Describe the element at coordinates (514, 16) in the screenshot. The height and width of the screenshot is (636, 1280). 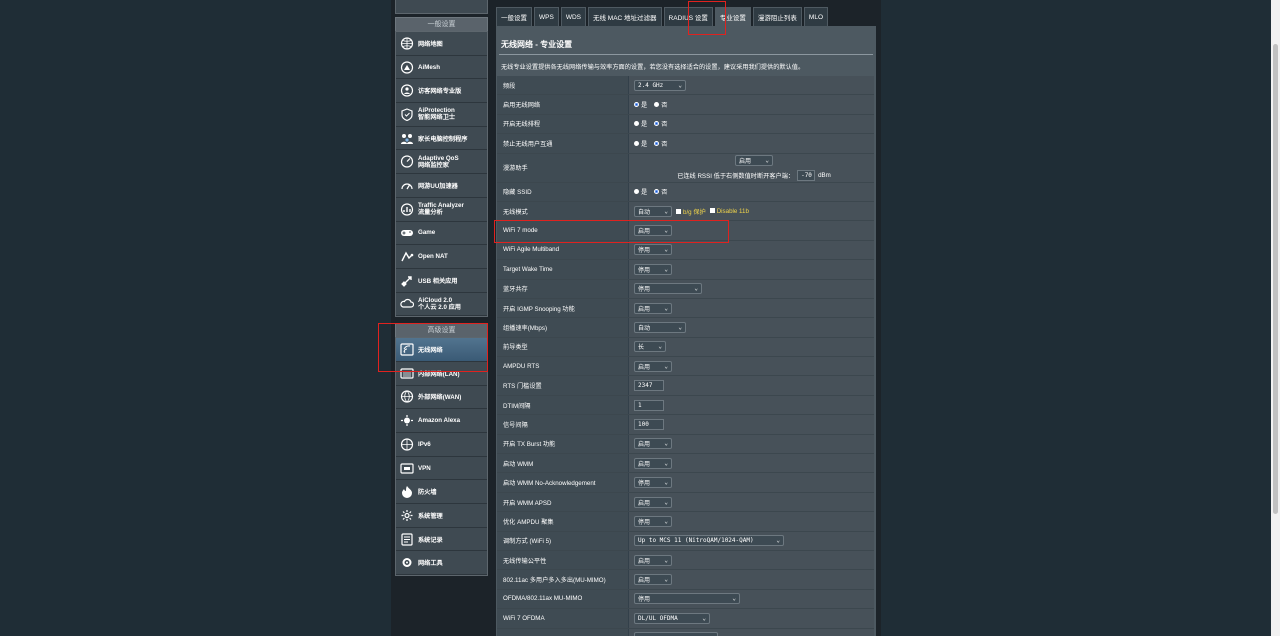
I see `tab-0: 一般设置` at that location.